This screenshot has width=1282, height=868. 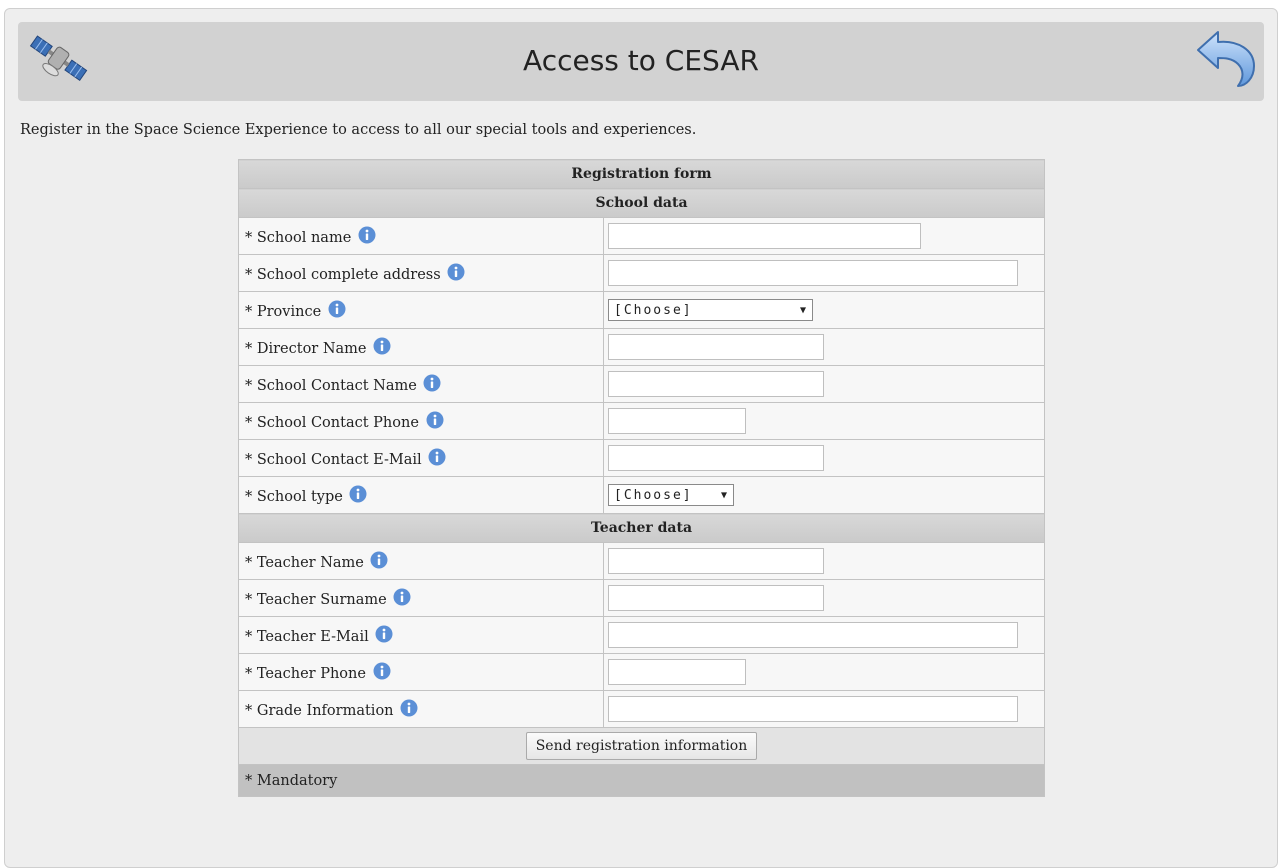 What do you see at coordinates (677, 672) in the screenshot?
I see `teacher-phone-input` at bounding box center [677, 672].